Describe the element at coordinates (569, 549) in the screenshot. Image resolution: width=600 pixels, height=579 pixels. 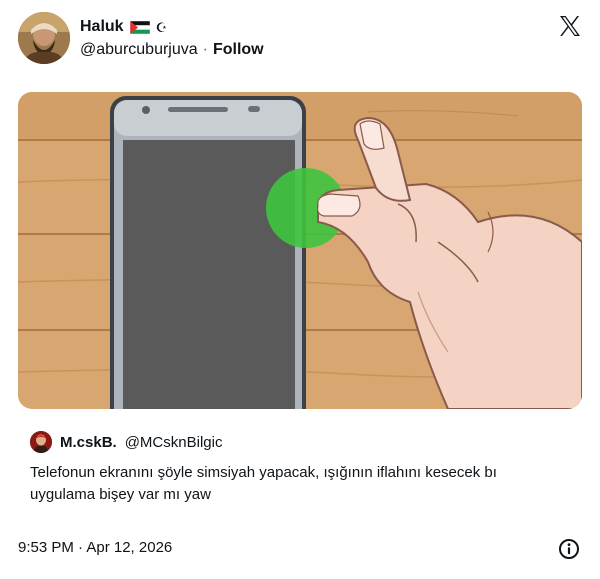
I see `info-icon` at that location.